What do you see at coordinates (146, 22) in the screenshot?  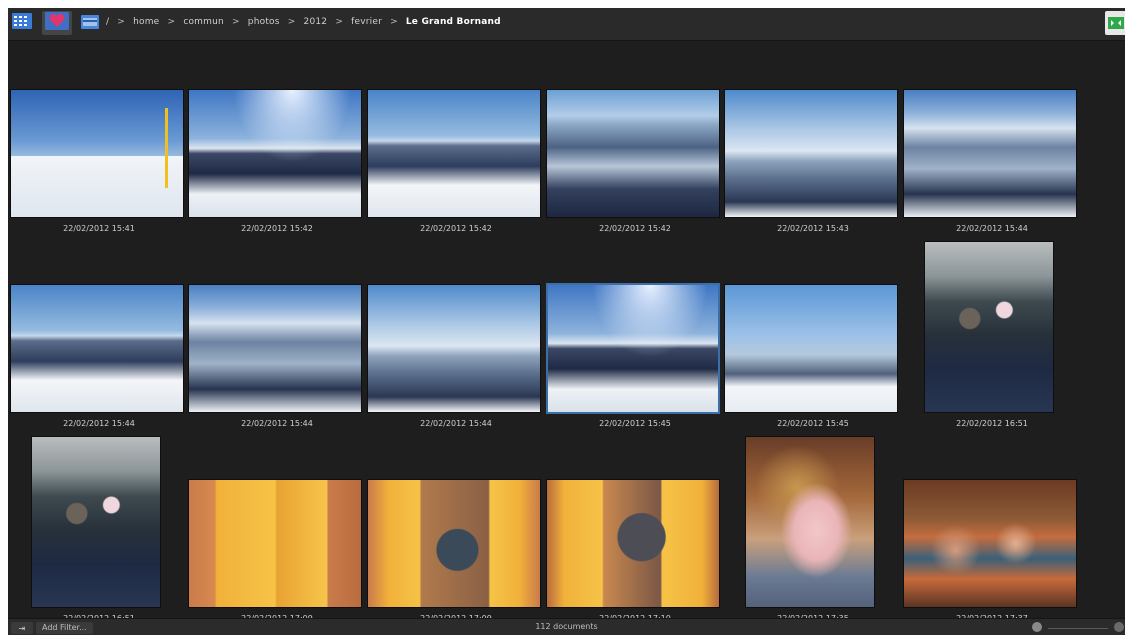 I see `breadcrumb-item-home: home` at bounding box center [146, 22].